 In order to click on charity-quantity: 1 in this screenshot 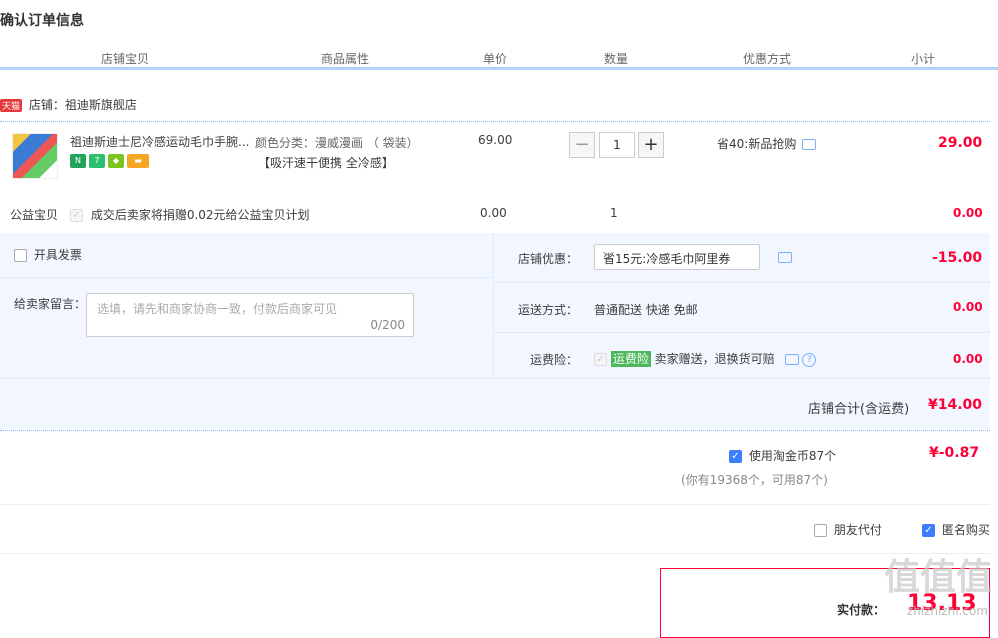, I will do `click(614, 213)`.